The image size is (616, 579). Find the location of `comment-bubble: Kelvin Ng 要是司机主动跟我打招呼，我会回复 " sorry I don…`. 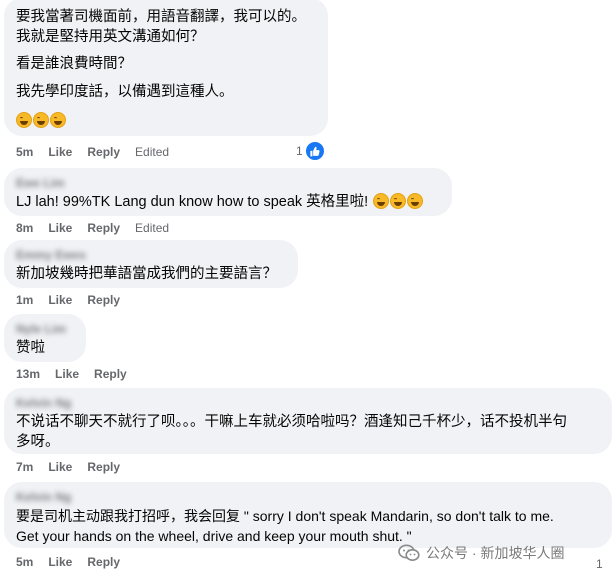

comment-bubble: Kelvin Ng 要是司机主动跟我打招呼，我会回复 " sorry I don… is located at coordinates (308, 515).